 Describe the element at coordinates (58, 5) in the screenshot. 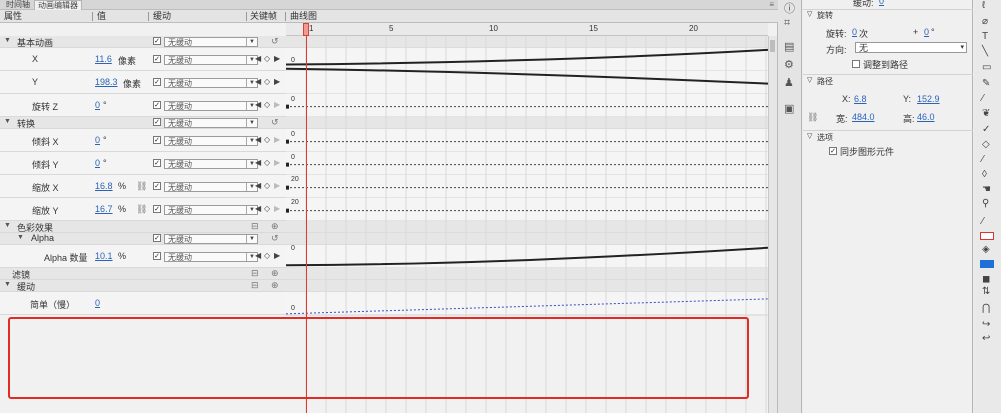

I see `tab-motion-editor: 动画编辑器` at that location.